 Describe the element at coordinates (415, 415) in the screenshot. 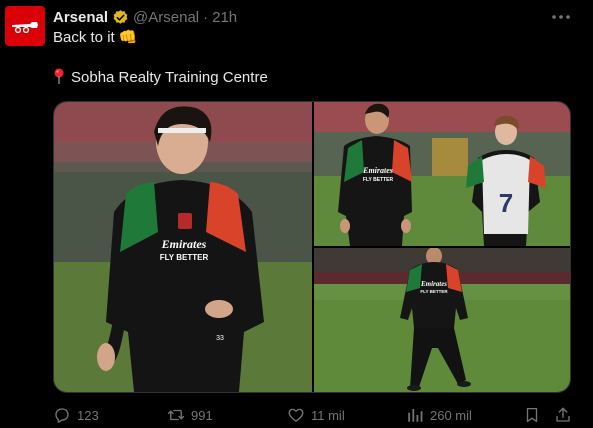

I see `views-icon` at that location.